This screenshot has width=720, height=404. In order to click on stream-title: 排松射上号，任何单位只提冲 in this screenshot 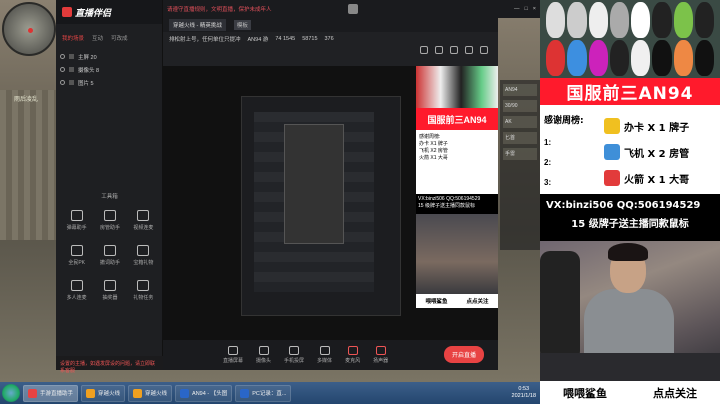, I will do `click(205, 39)`.